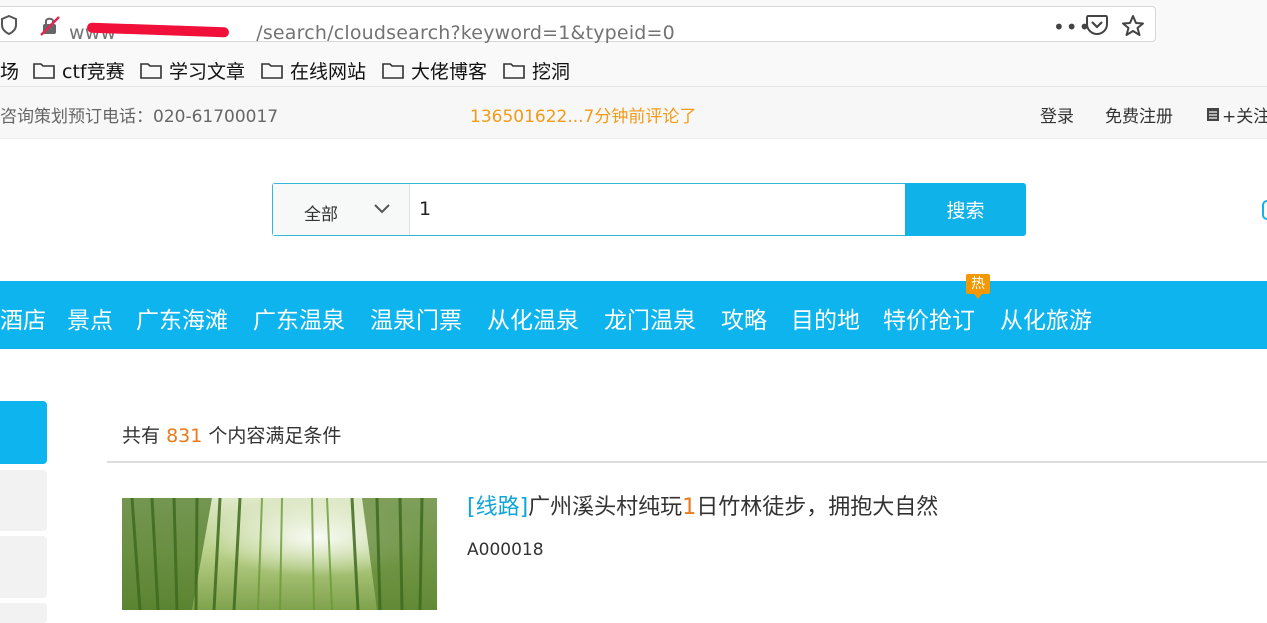 This screenshot has width=1267, height=623. Describe the element at coordinates (817, 507) in the screenshot. I see `result-title-text: 日竹林徒步，拥抱大自然` at that location.